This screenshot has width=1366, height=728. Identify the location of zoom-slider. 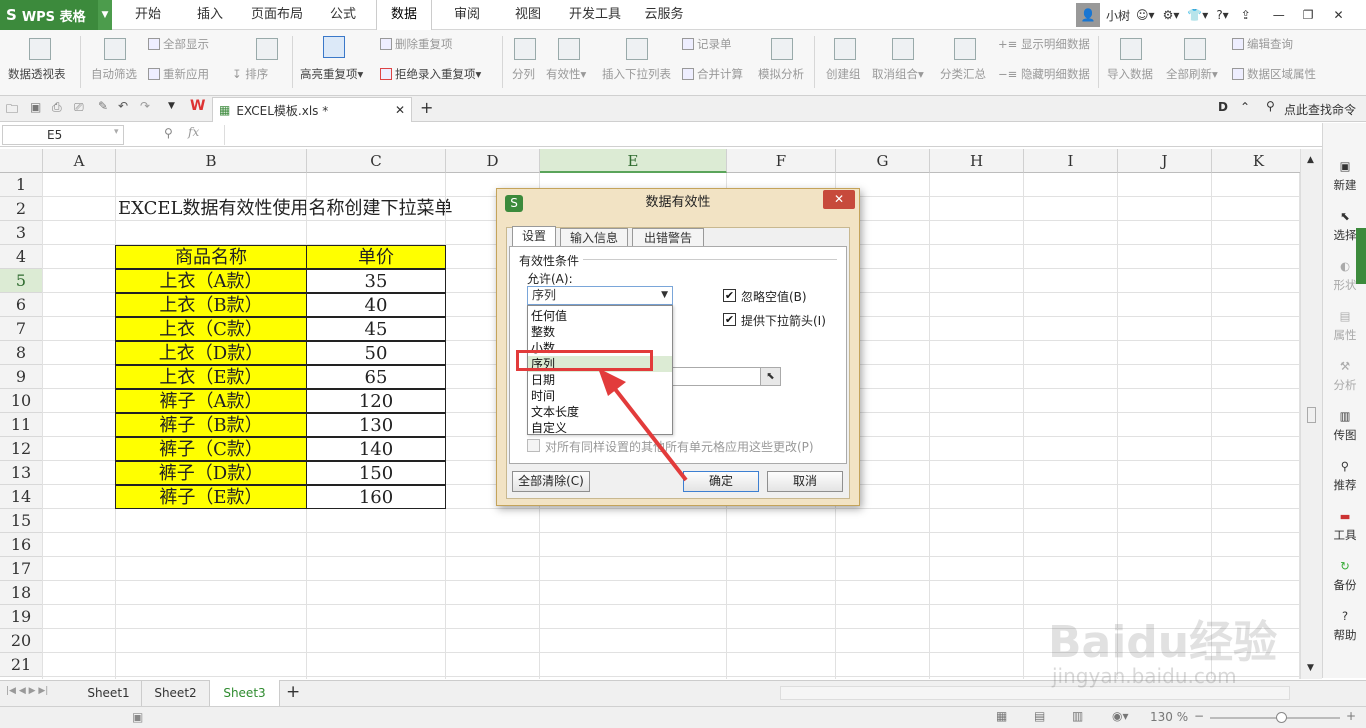
(1275, 718).